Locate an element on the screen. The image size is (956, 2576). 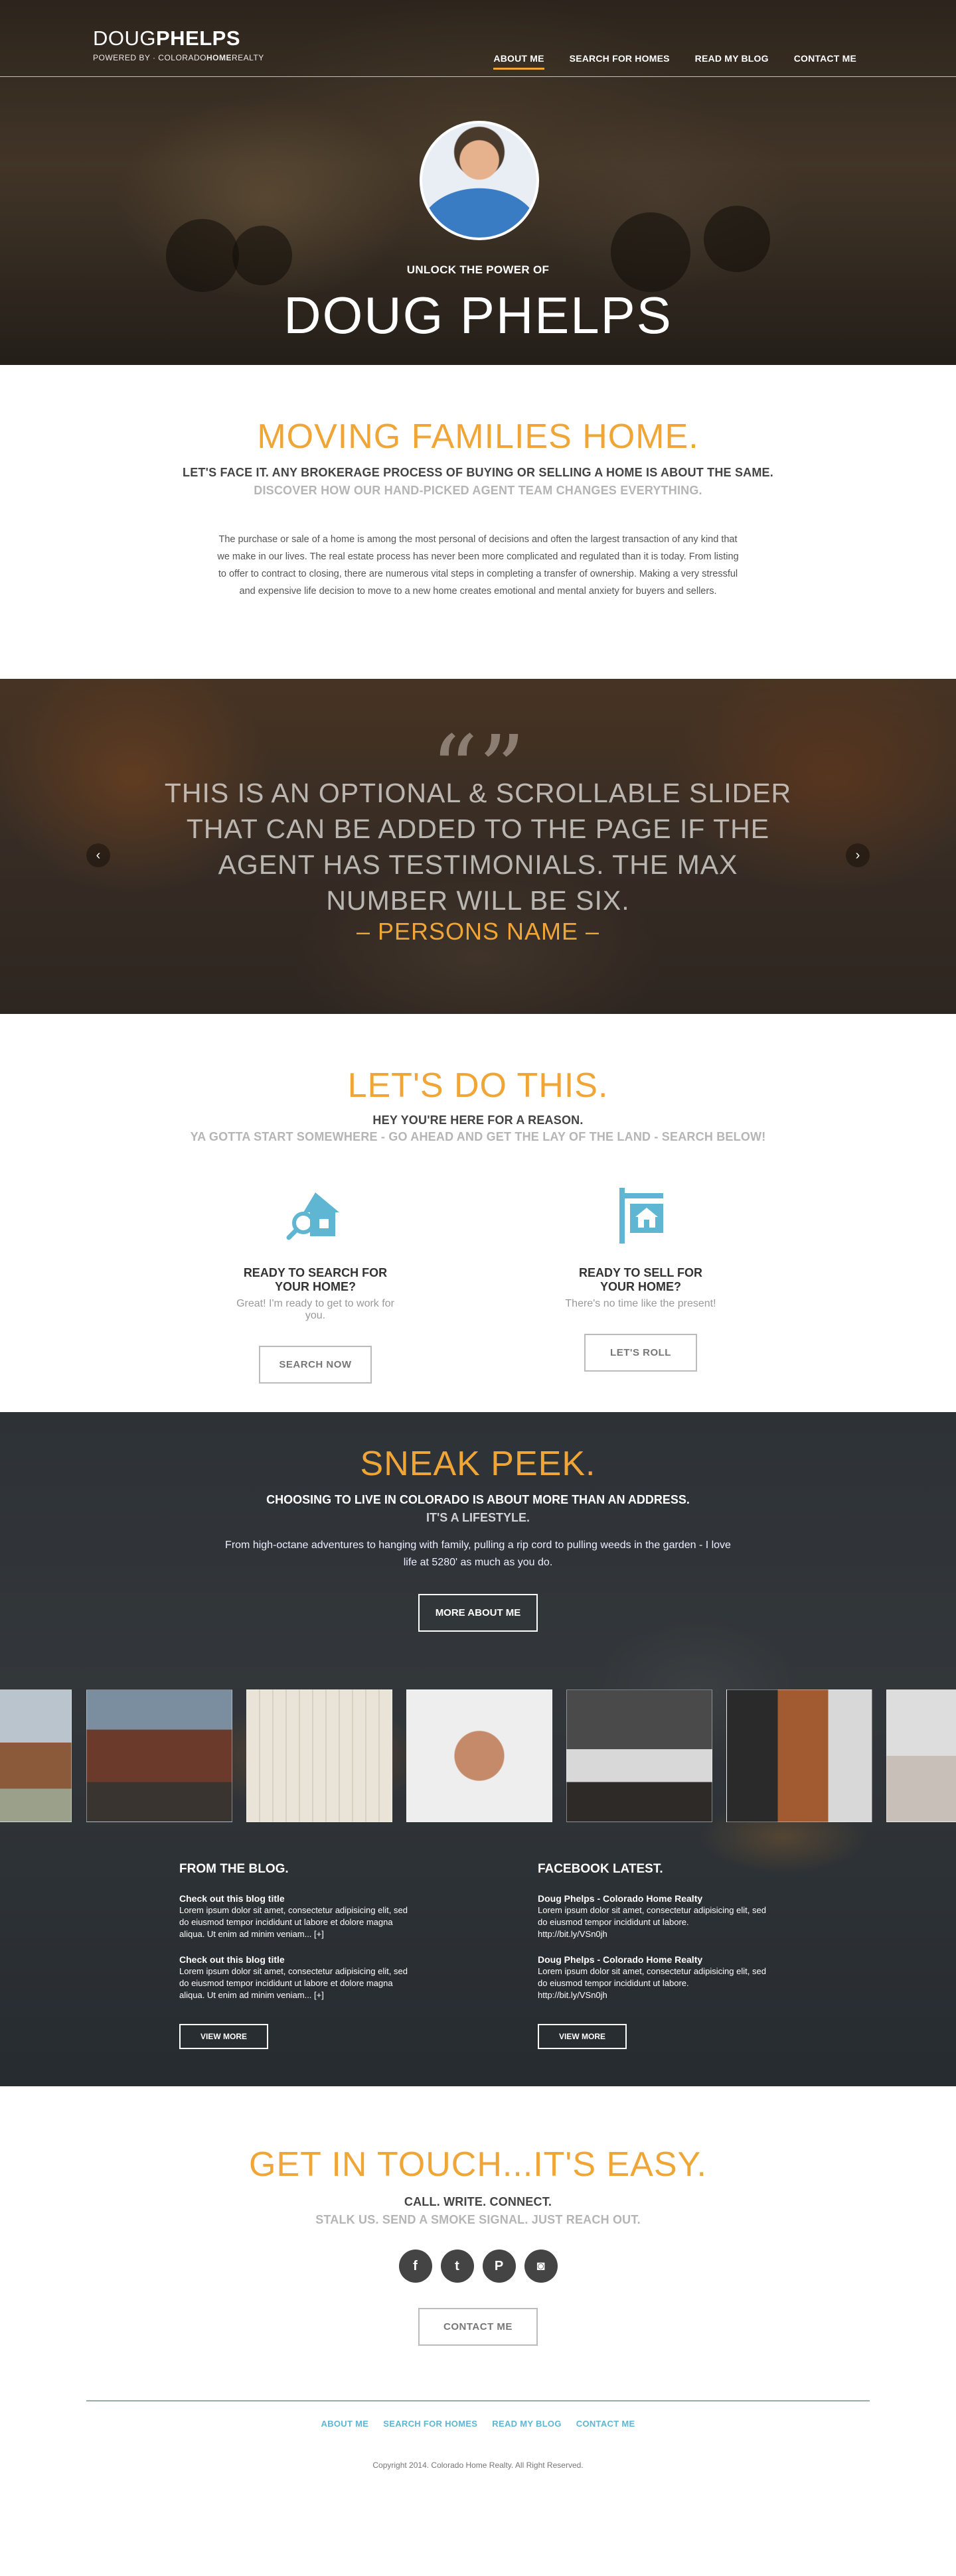
sale-sign-icon is located at coordinates (640, 1215).